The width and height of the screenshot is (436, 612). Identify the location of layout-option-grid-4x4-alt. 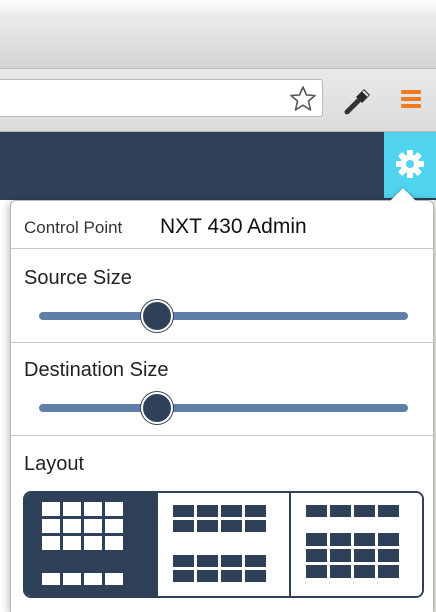
(355, 544).